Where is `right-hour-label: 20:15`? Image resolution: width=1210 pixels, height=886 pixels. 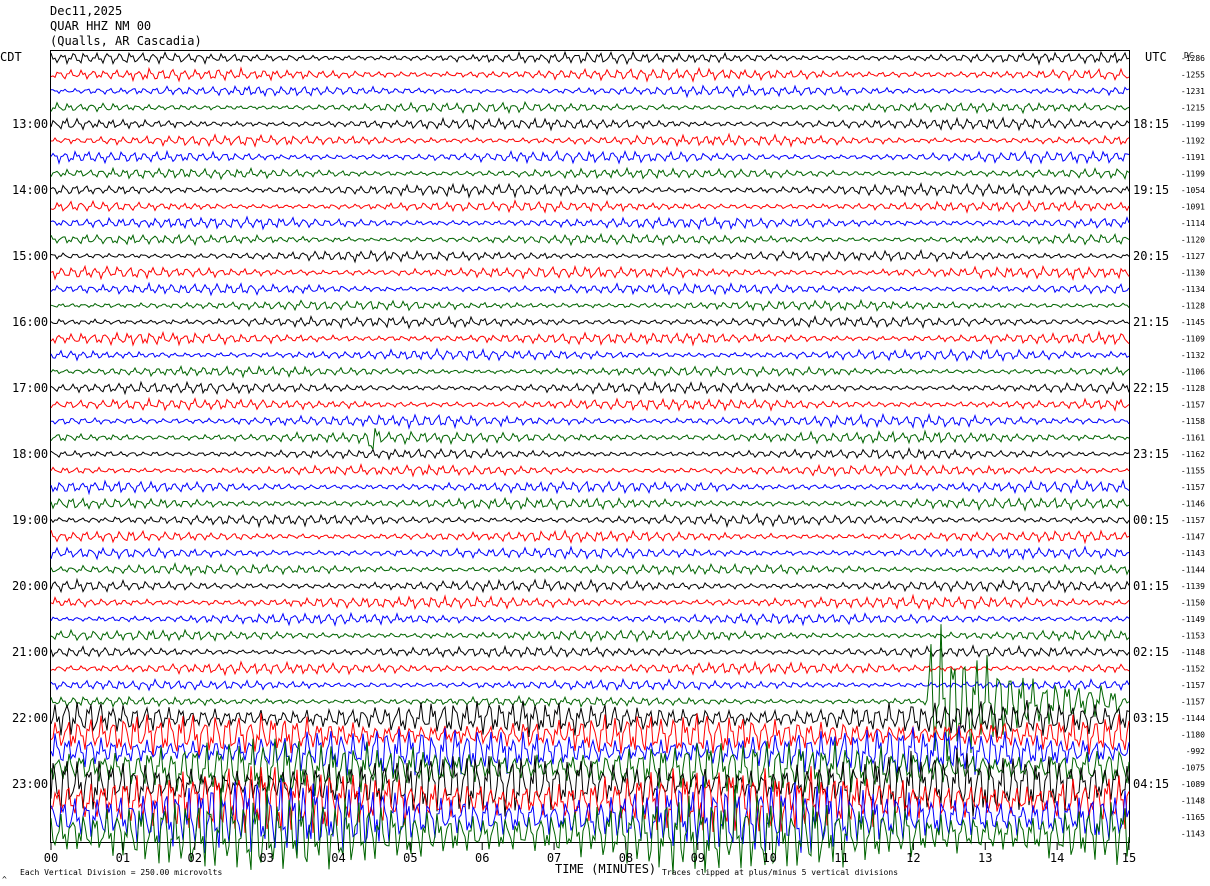
right-hour-label: 20:15 is located at coordinates (1151, 256).